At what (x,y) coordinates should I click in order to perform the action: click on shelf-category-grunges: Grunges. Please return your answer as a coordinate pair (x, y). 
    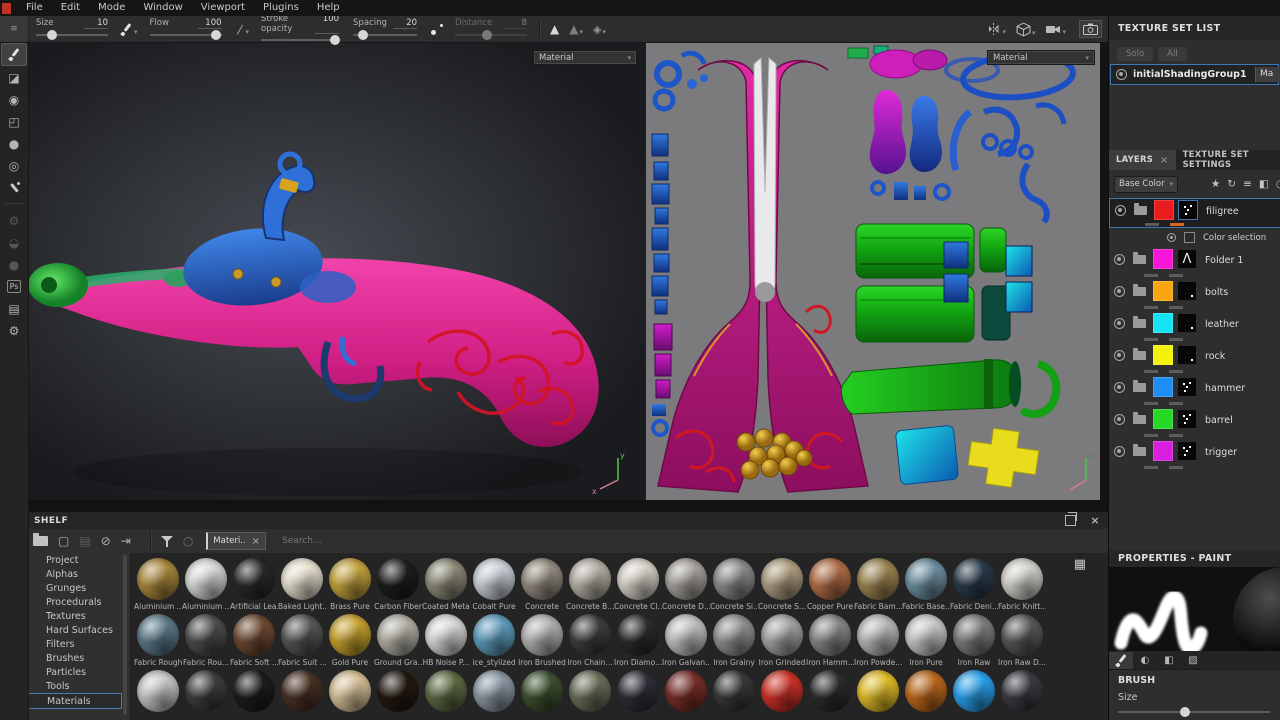
    Looking at the image, I should click on (79, 588).